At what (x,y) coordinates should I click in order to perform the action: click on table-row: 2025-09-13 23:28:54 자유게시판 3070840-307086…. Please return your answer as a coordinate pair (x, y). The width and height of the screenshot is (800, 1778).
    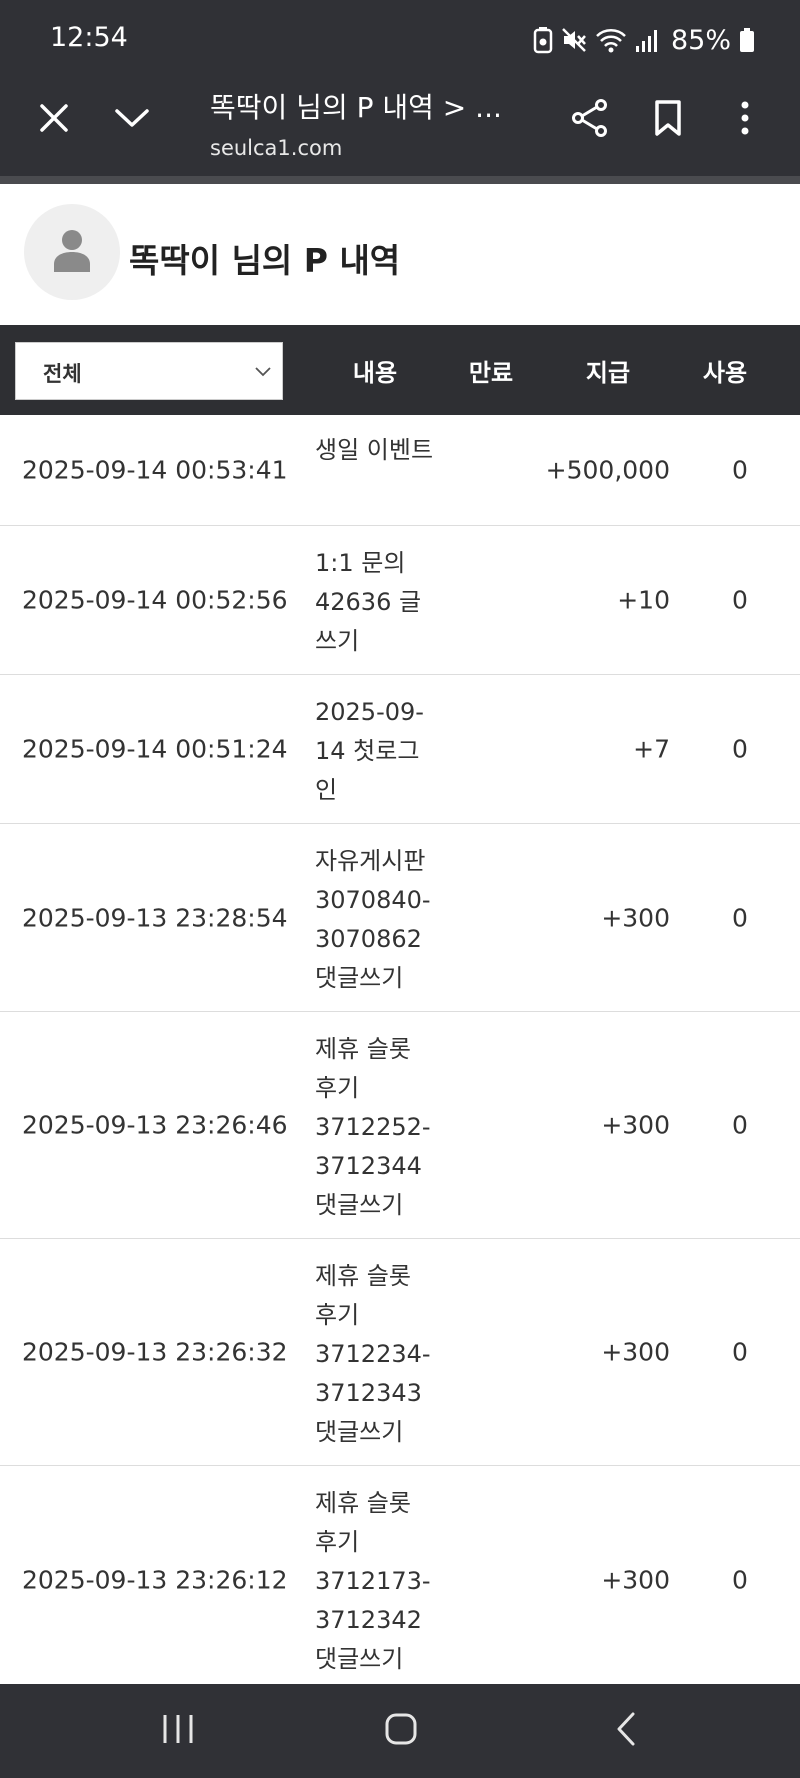
    Looking at the image, I should click on (400, 918).